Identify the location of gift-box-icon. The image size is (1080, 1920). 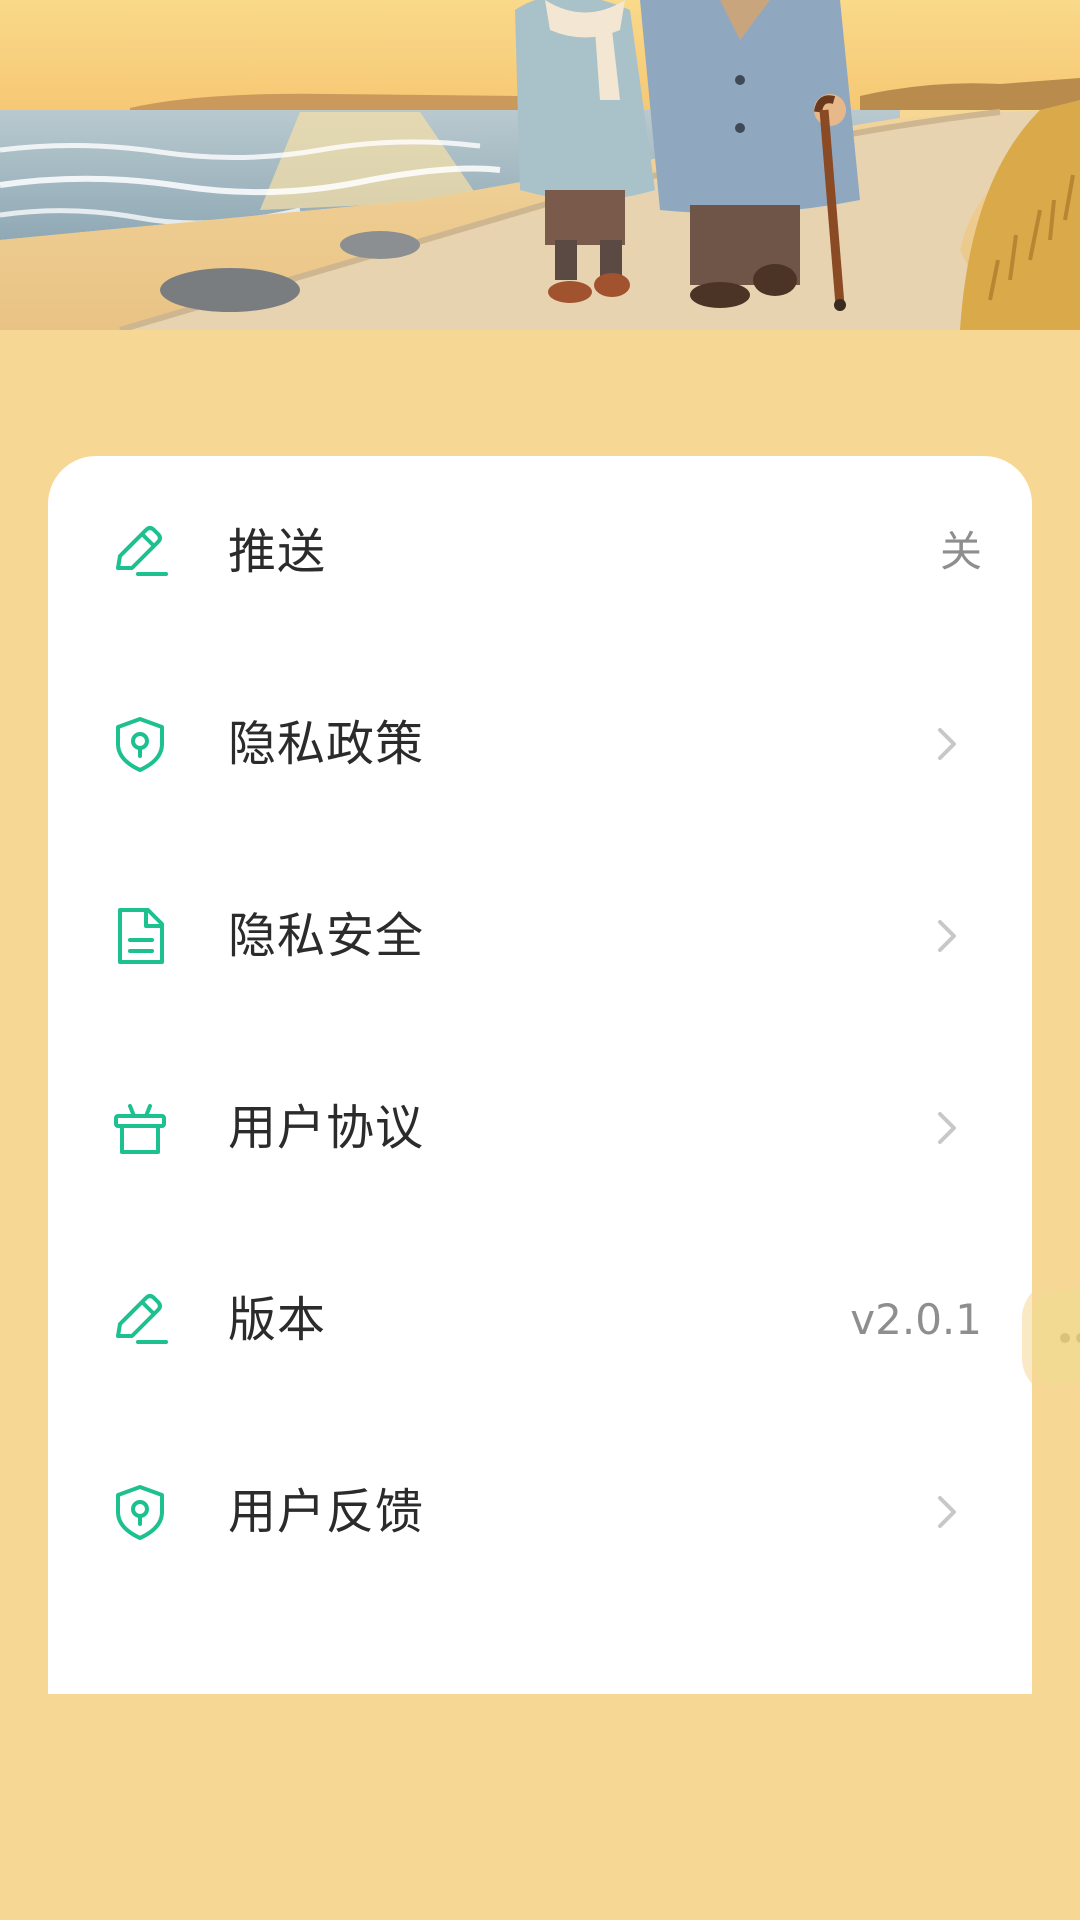
(140, 1128).